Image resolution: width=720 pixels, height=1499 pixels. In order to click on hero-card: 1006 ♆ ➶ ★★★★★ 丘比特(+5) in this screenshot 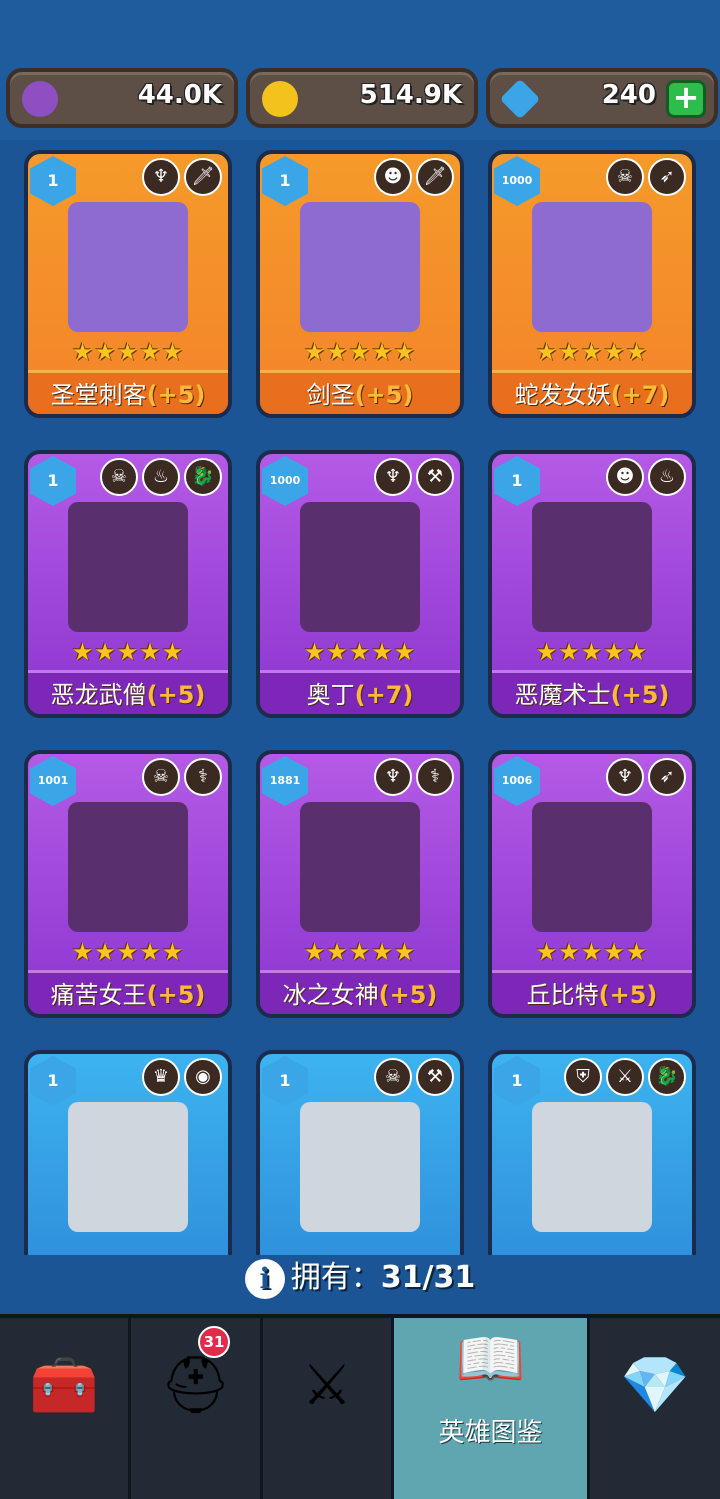, I will do `click(592, 884)`.